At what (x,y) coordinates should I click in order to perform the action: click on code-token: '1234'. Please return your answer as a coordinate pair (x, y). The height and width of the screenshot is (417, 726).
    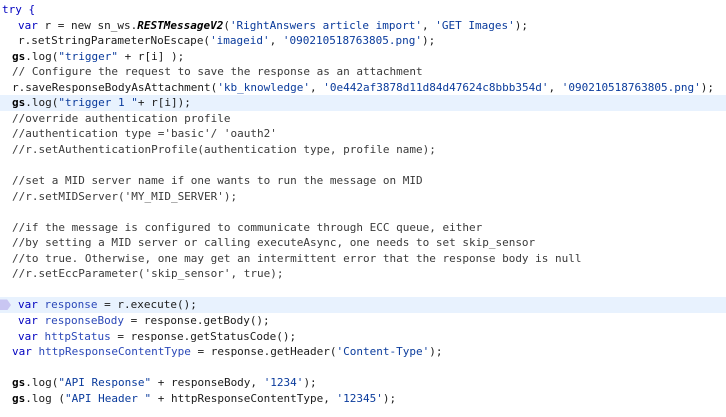
    Looking at the image, I should click on (283, 383).